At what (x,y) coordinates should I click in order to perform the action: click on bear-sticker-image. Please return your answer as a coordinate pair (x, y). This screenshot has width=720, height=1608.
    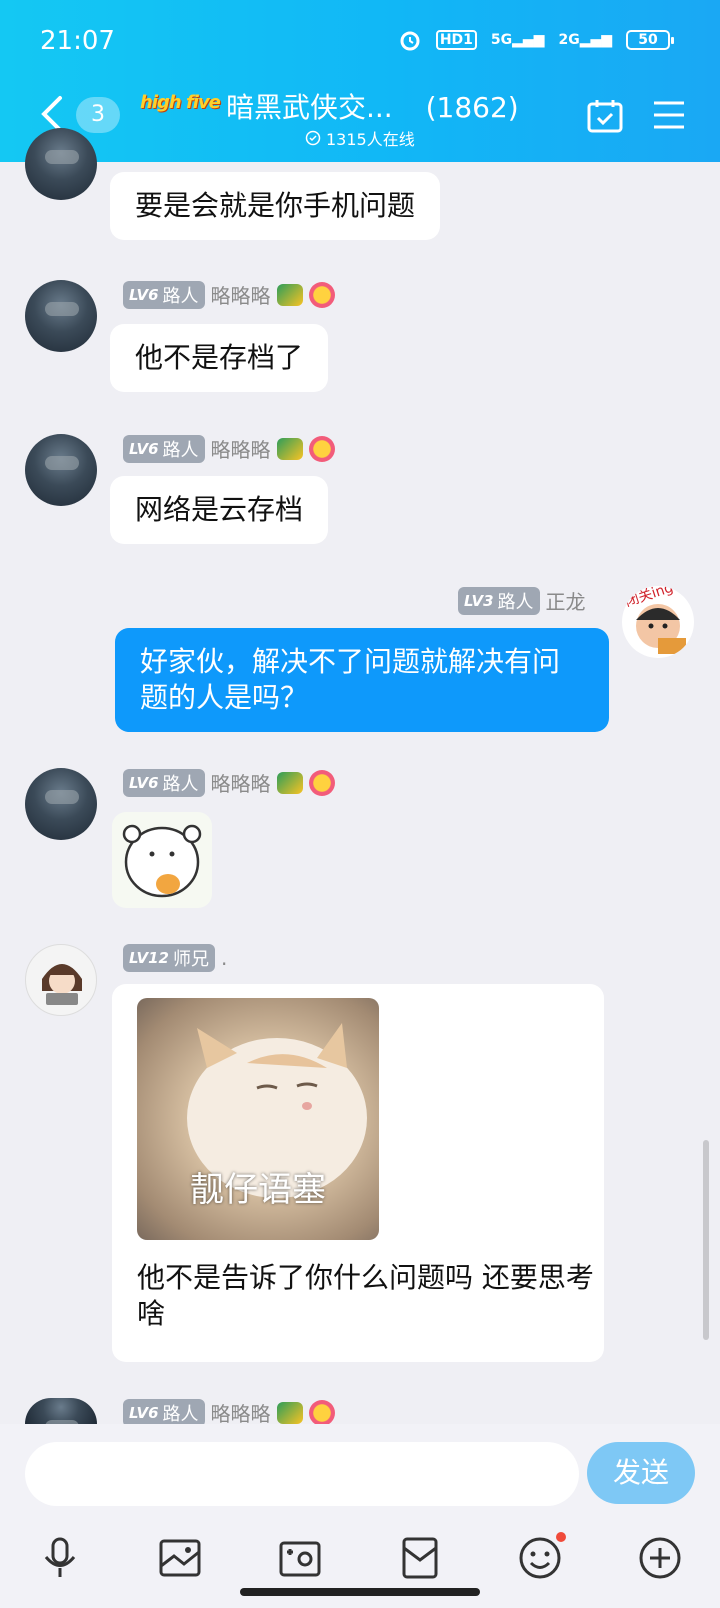
    Looking at the image, I should click on (162, 861).